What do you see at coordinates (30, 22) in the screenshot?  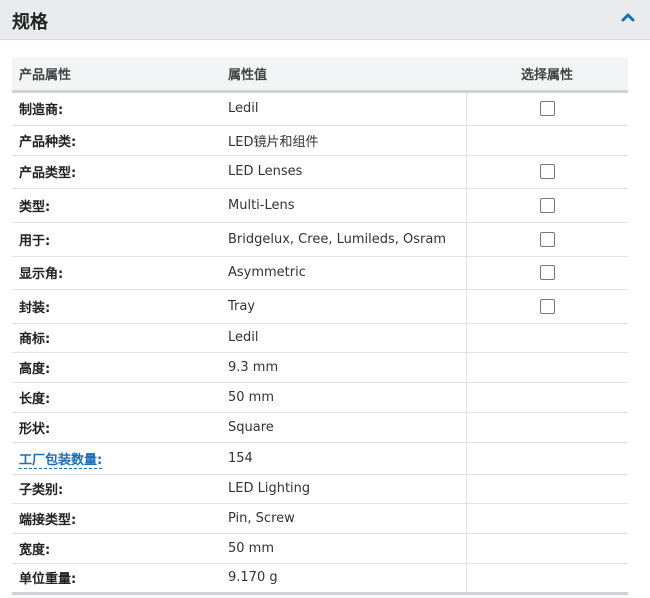 I see `panel-title: 规格` at bounding box center [30, 22].